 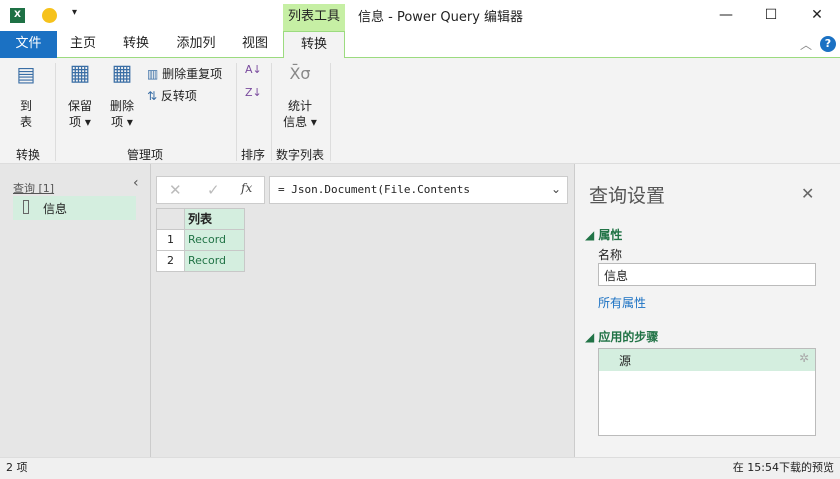 I want to click on table-icon, so click(x=26, y=207).